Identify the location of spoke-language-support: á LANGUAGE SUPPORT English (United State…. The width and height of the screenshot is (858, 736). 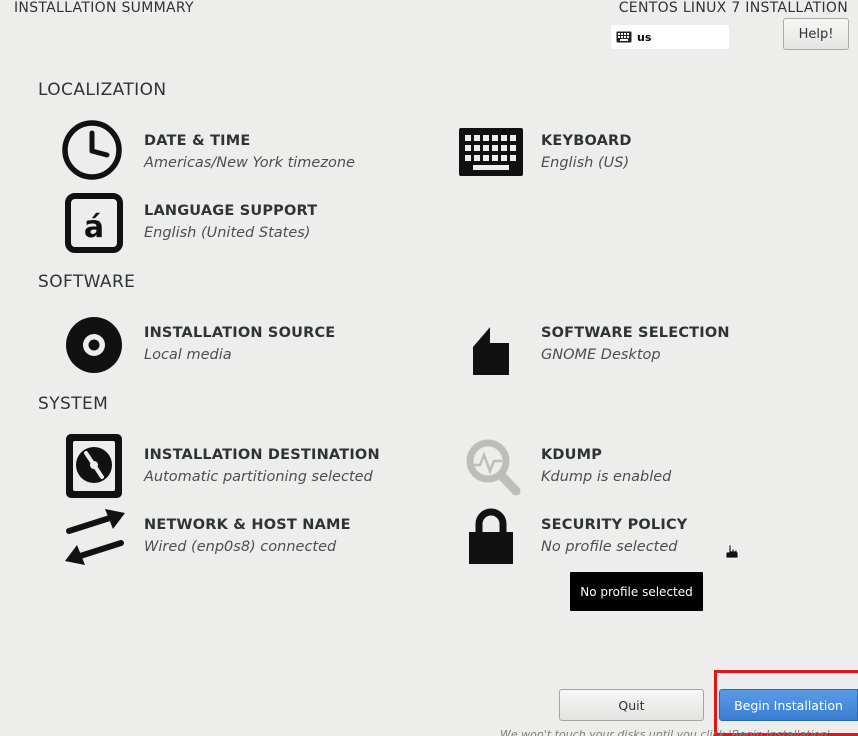
(248, 223).